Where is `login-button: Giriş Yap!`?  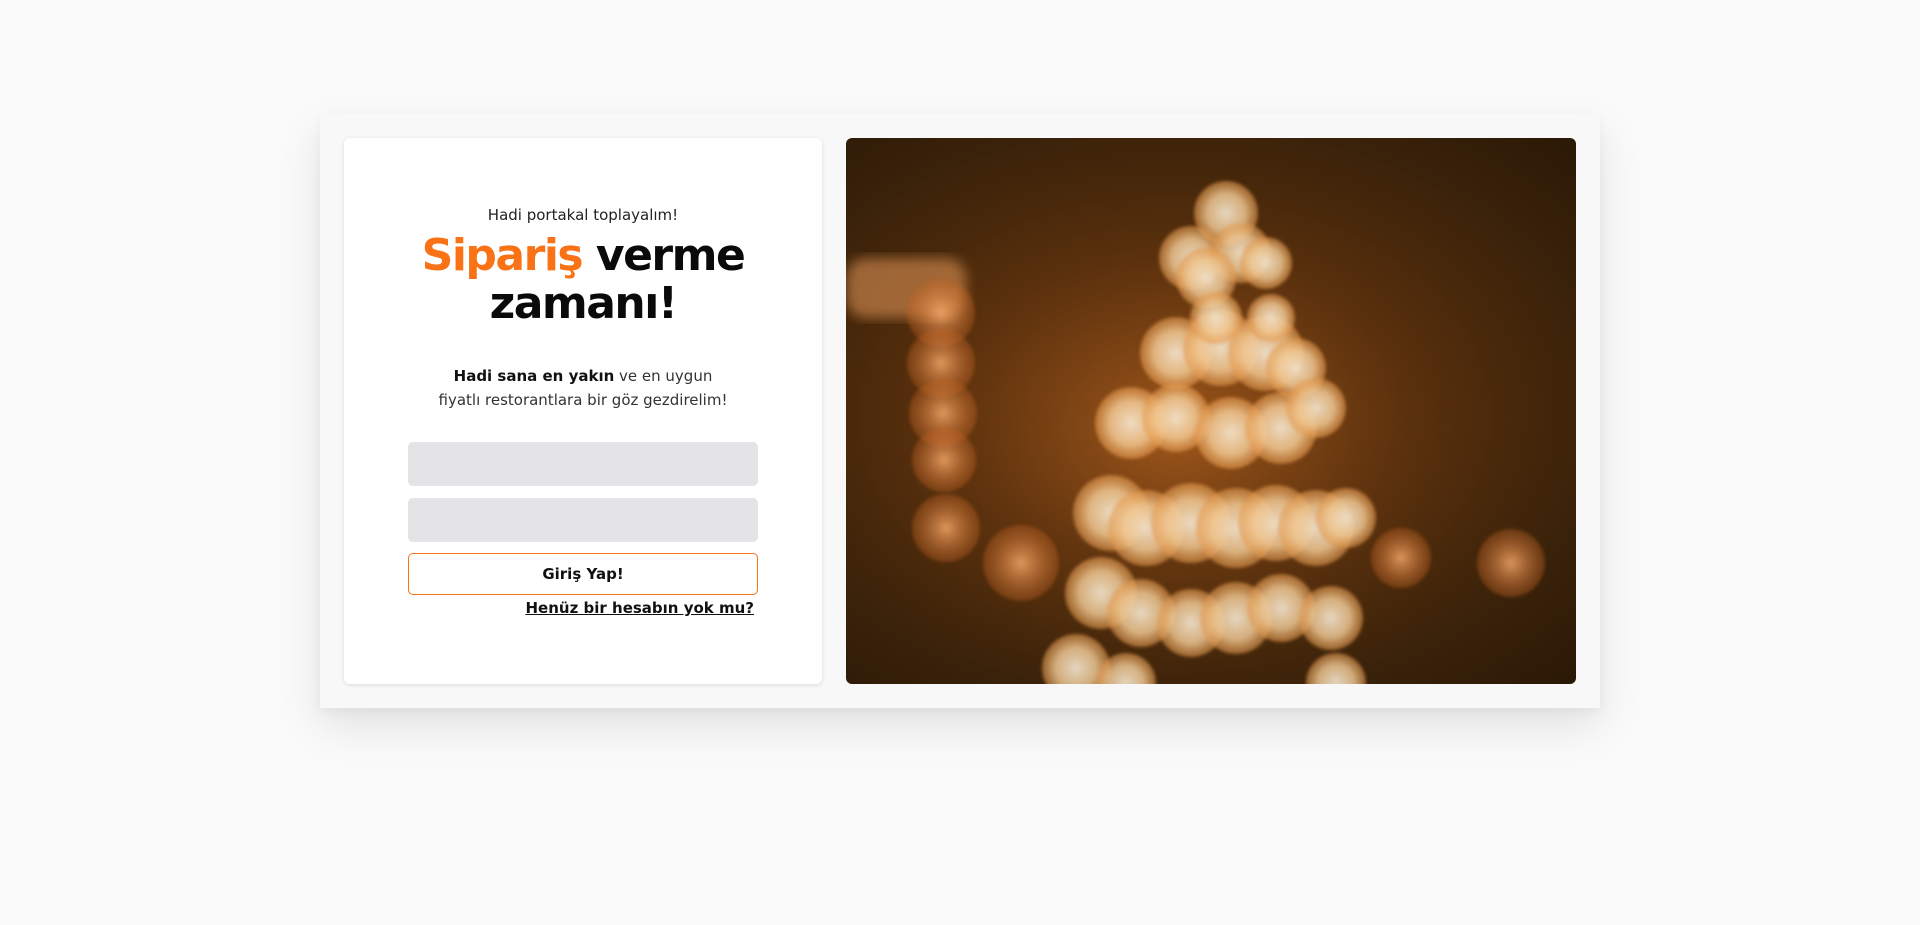 login-button: Giriş Yap! is located at coordinates (583, 574).